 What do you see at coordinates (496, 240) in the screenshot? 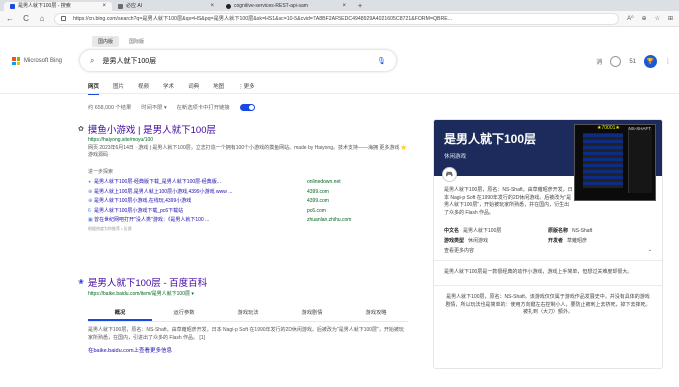
I see `fact-item: 游戏类型 休闲游戏` at bounding box center [496, 240].